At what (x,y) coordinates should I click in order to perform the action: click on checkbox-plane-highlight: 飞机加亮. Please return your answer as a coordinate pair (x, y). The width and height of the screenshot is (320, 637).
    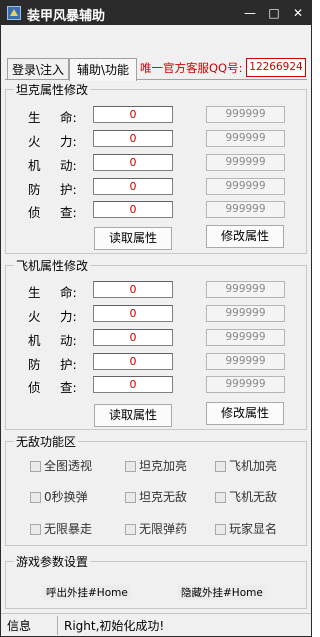
    Looking at the image, I should click on (246, 466).